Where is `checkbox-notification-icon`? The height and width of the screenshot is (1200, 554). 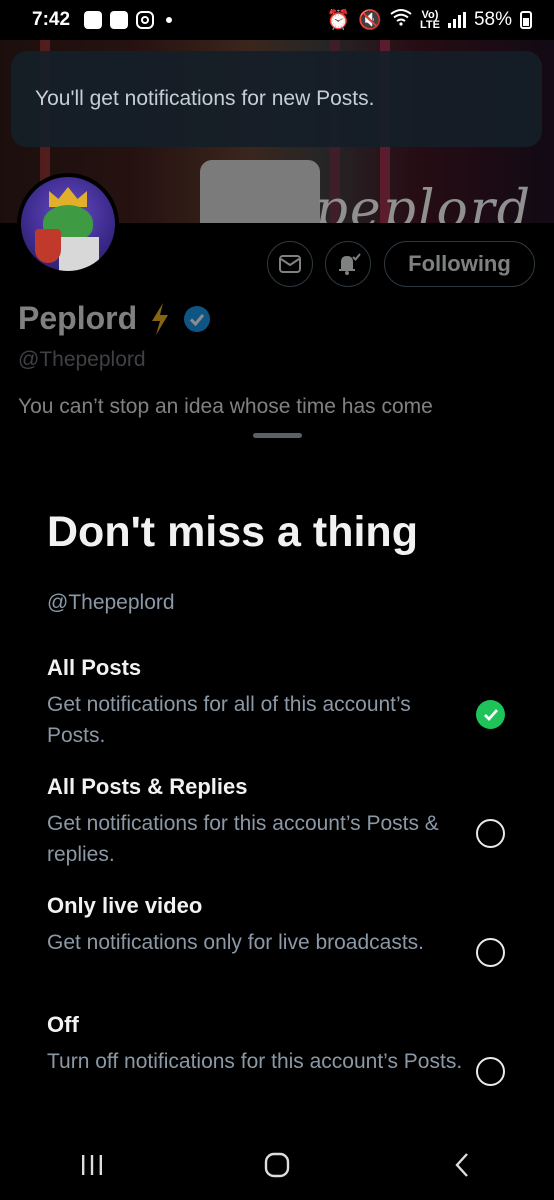
checkbox-notification-icon is located at coordinates (93, 20).